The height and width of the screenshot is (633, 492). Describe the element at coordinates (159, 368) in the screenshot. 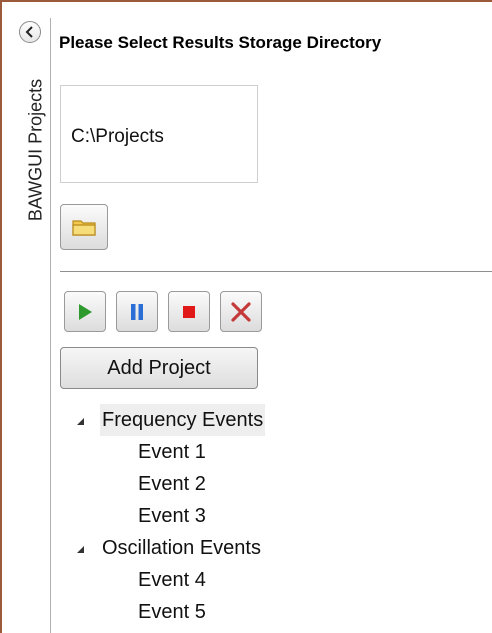

I see `add-project-button: Add Project` at that location.